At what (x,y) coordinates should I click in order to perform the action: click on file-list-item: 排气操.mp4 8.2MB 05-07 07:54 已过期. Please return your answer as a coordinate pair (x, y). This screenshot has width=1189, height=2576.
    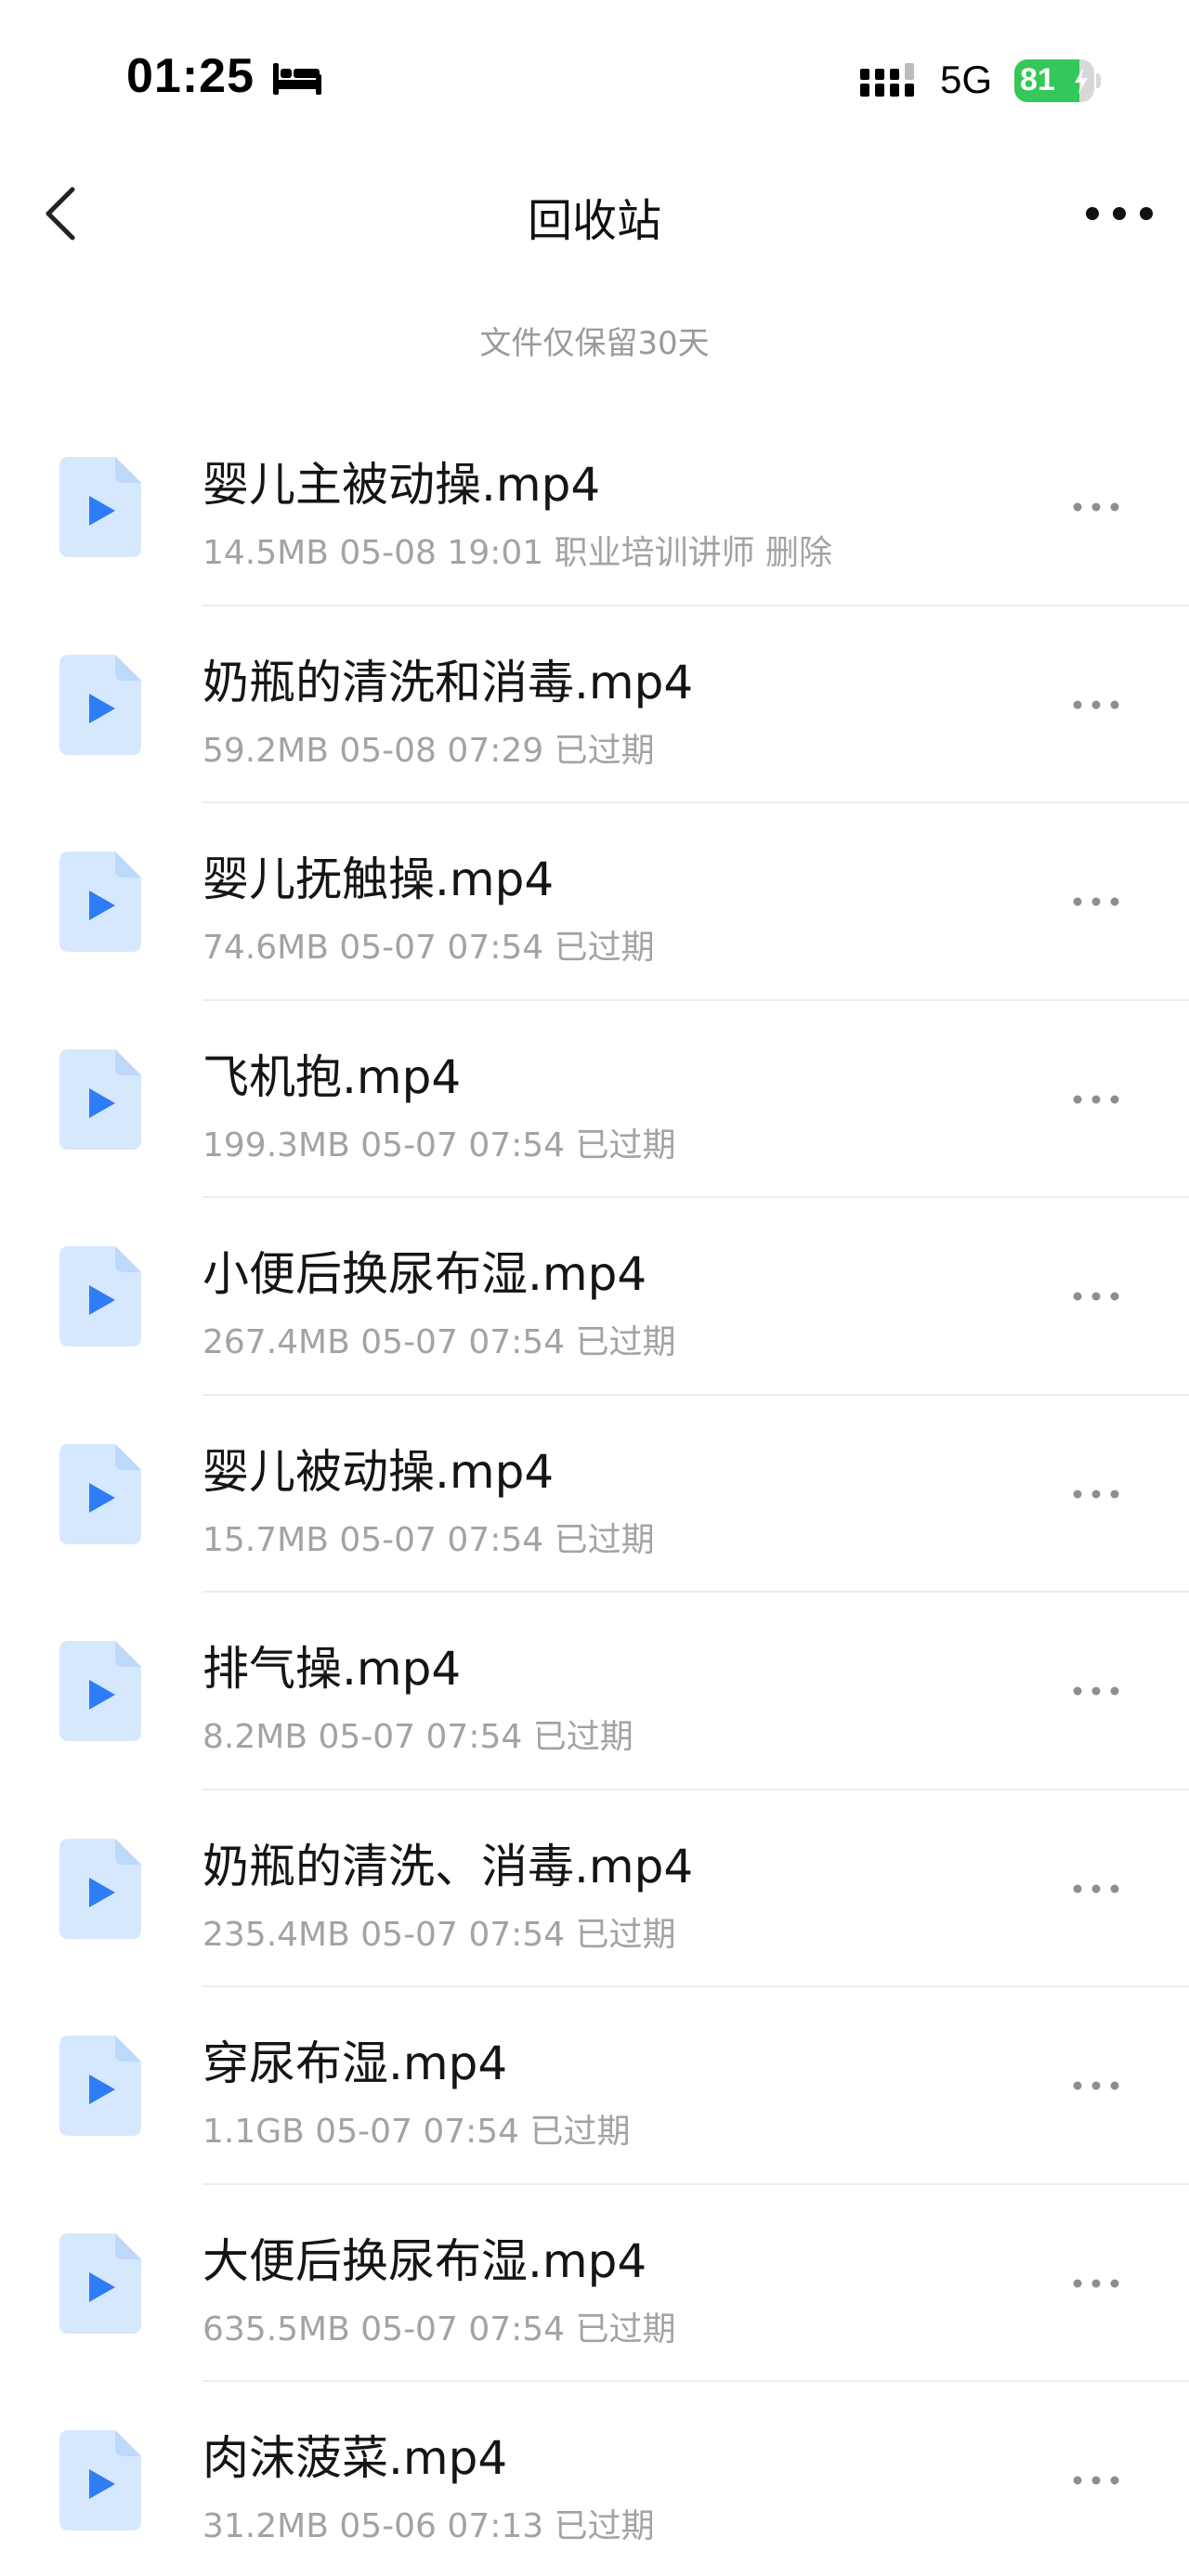
    Looking at the image, I should click on (594, 1691).